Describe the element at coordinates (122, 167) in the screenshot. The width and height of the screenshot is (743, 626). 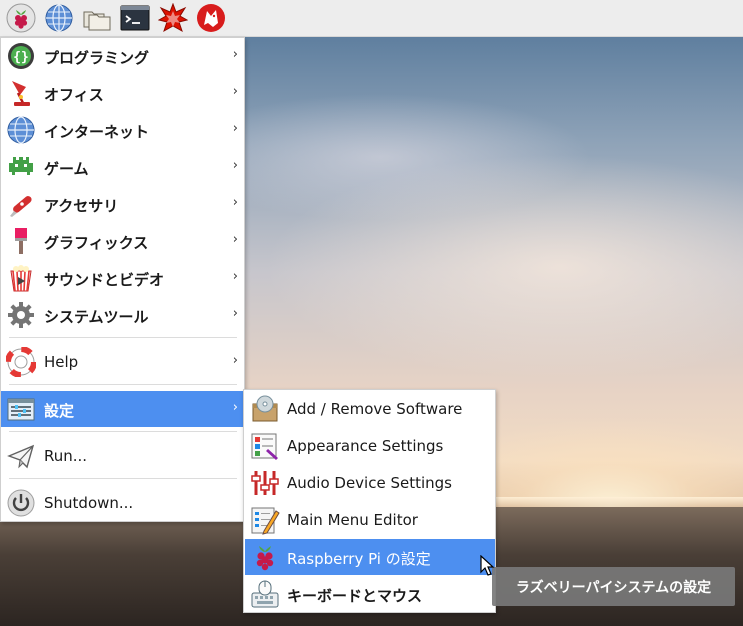
I see `menu-item-games: ゲーム ›` at that location.